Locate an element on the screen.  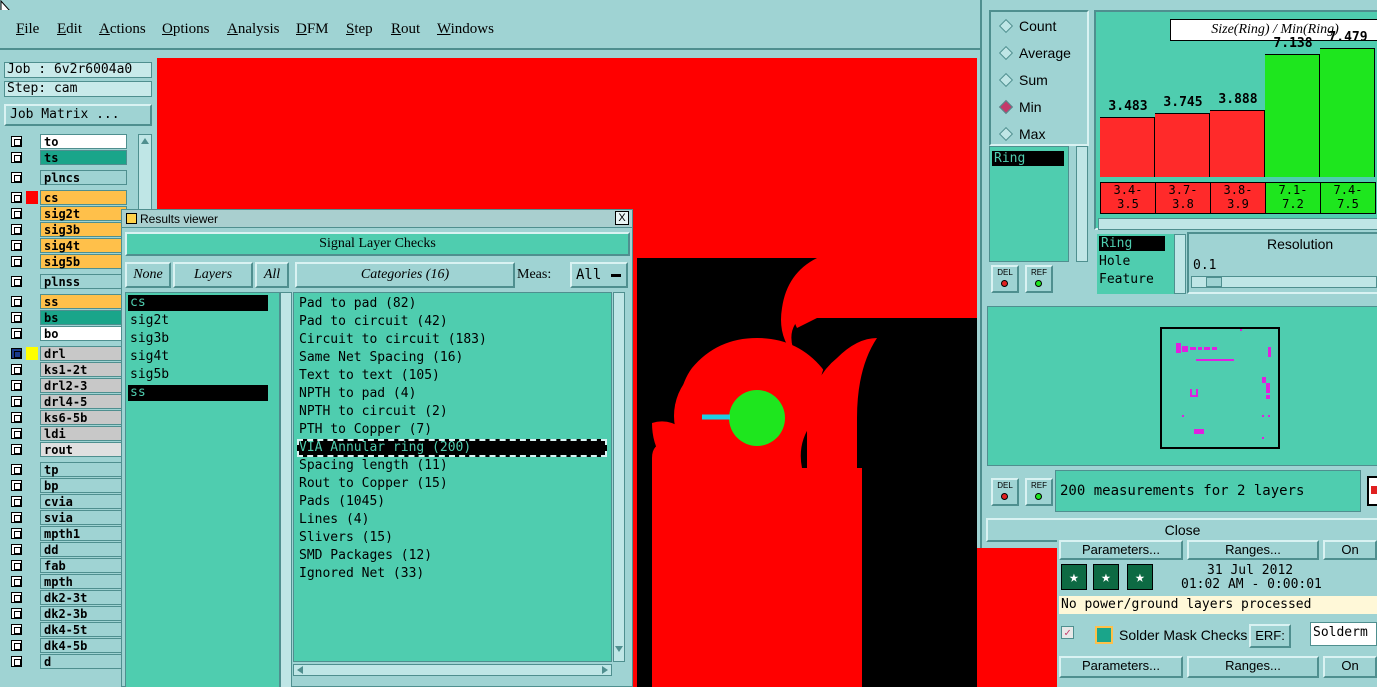
layer-row: dk4-5b is located at coordinates (65, 645).